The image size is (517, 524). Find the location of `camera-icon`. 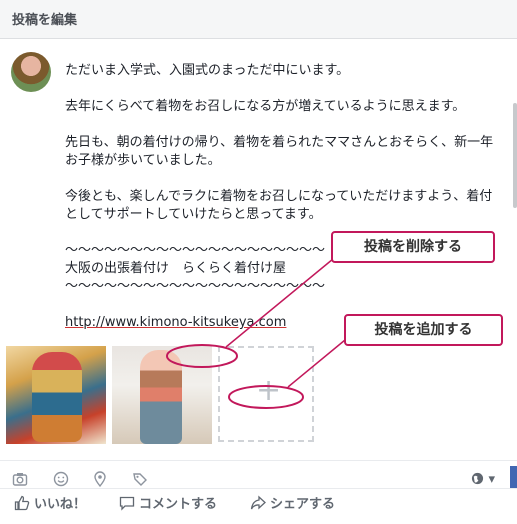

camera-icon is located at coordinates (20, 480).